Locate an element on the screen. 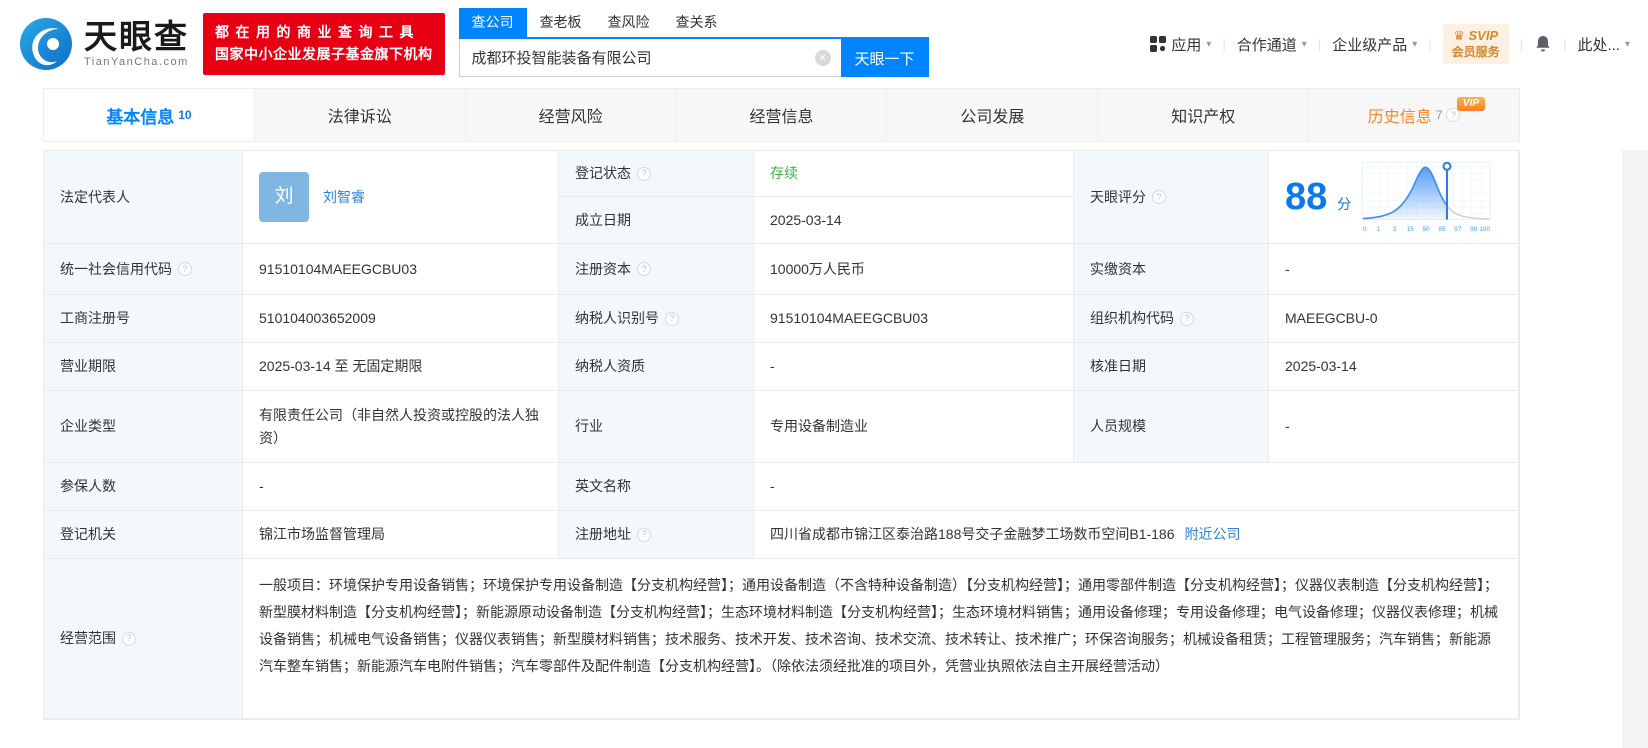 The image size is (1648, 748). clear-search-icon: ✕ is located at coordinates (822, 58).